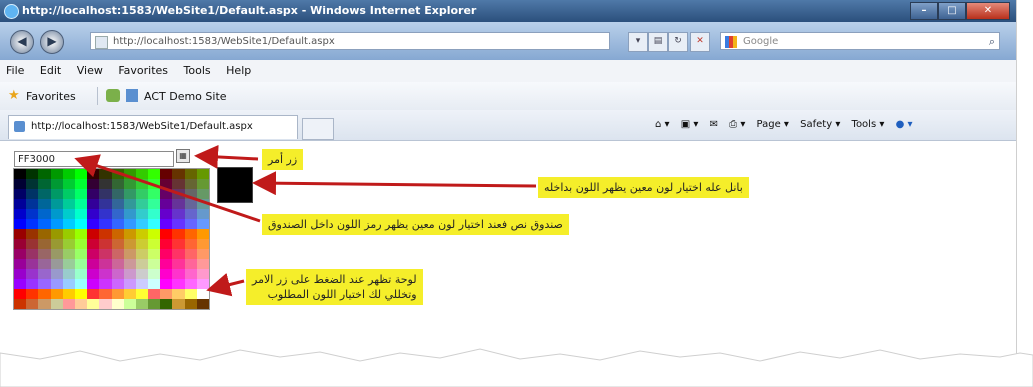 The image size is (1033, 387). Describe the element at coordinates (52, 42) in the screenshot. I see `forward-button: ▶` at that location.